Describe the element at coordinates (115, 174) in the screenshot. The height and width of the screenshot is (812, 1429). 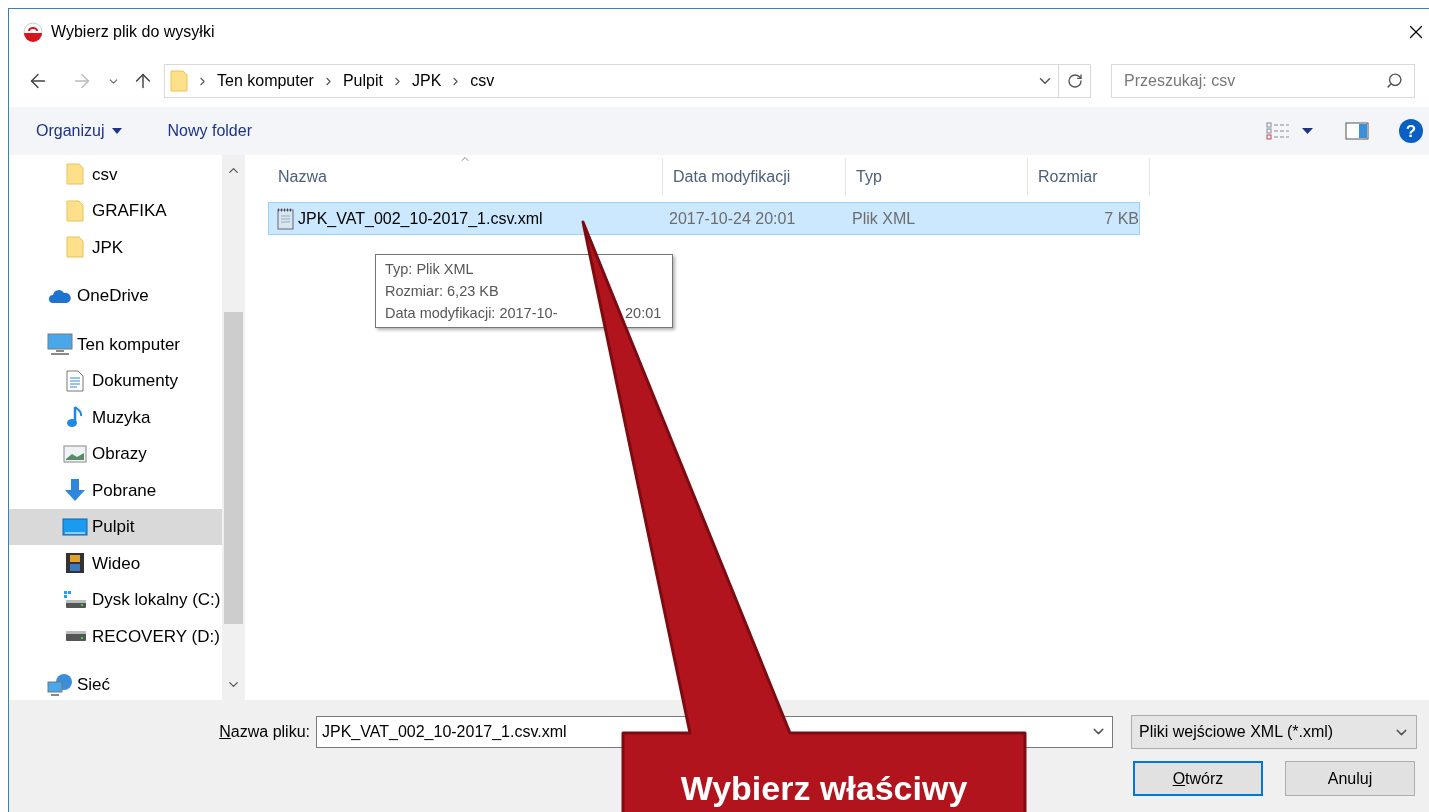
I see `nav-item: csv` at that location.